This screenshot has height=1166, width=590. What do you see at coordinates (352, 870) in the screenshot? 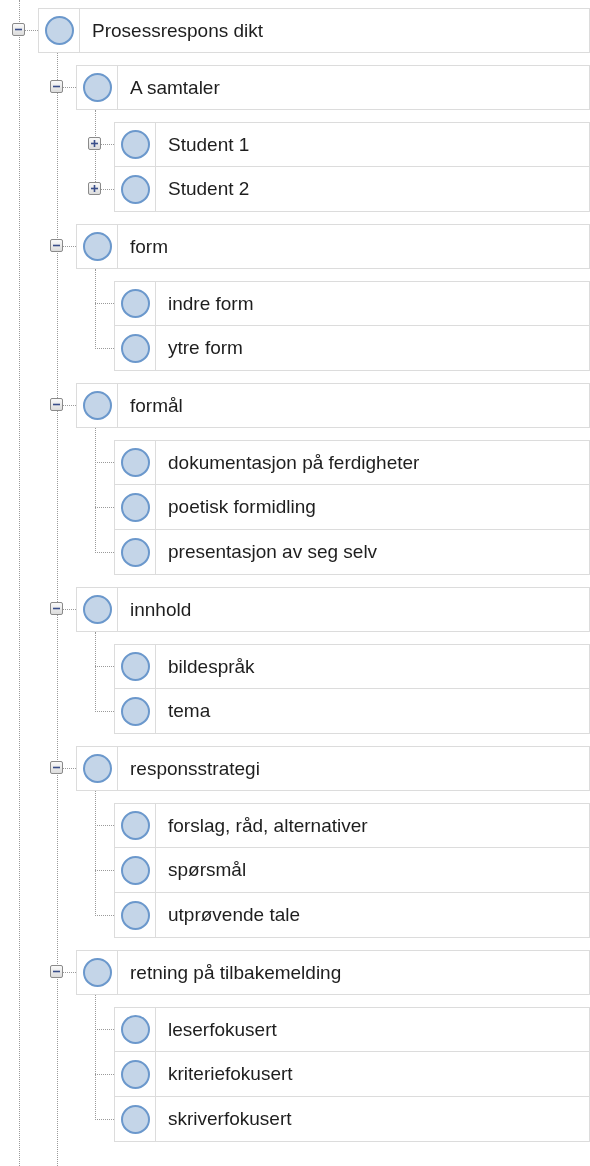
I see `tree-node: spørsmål` at bounding box center [352, 870].